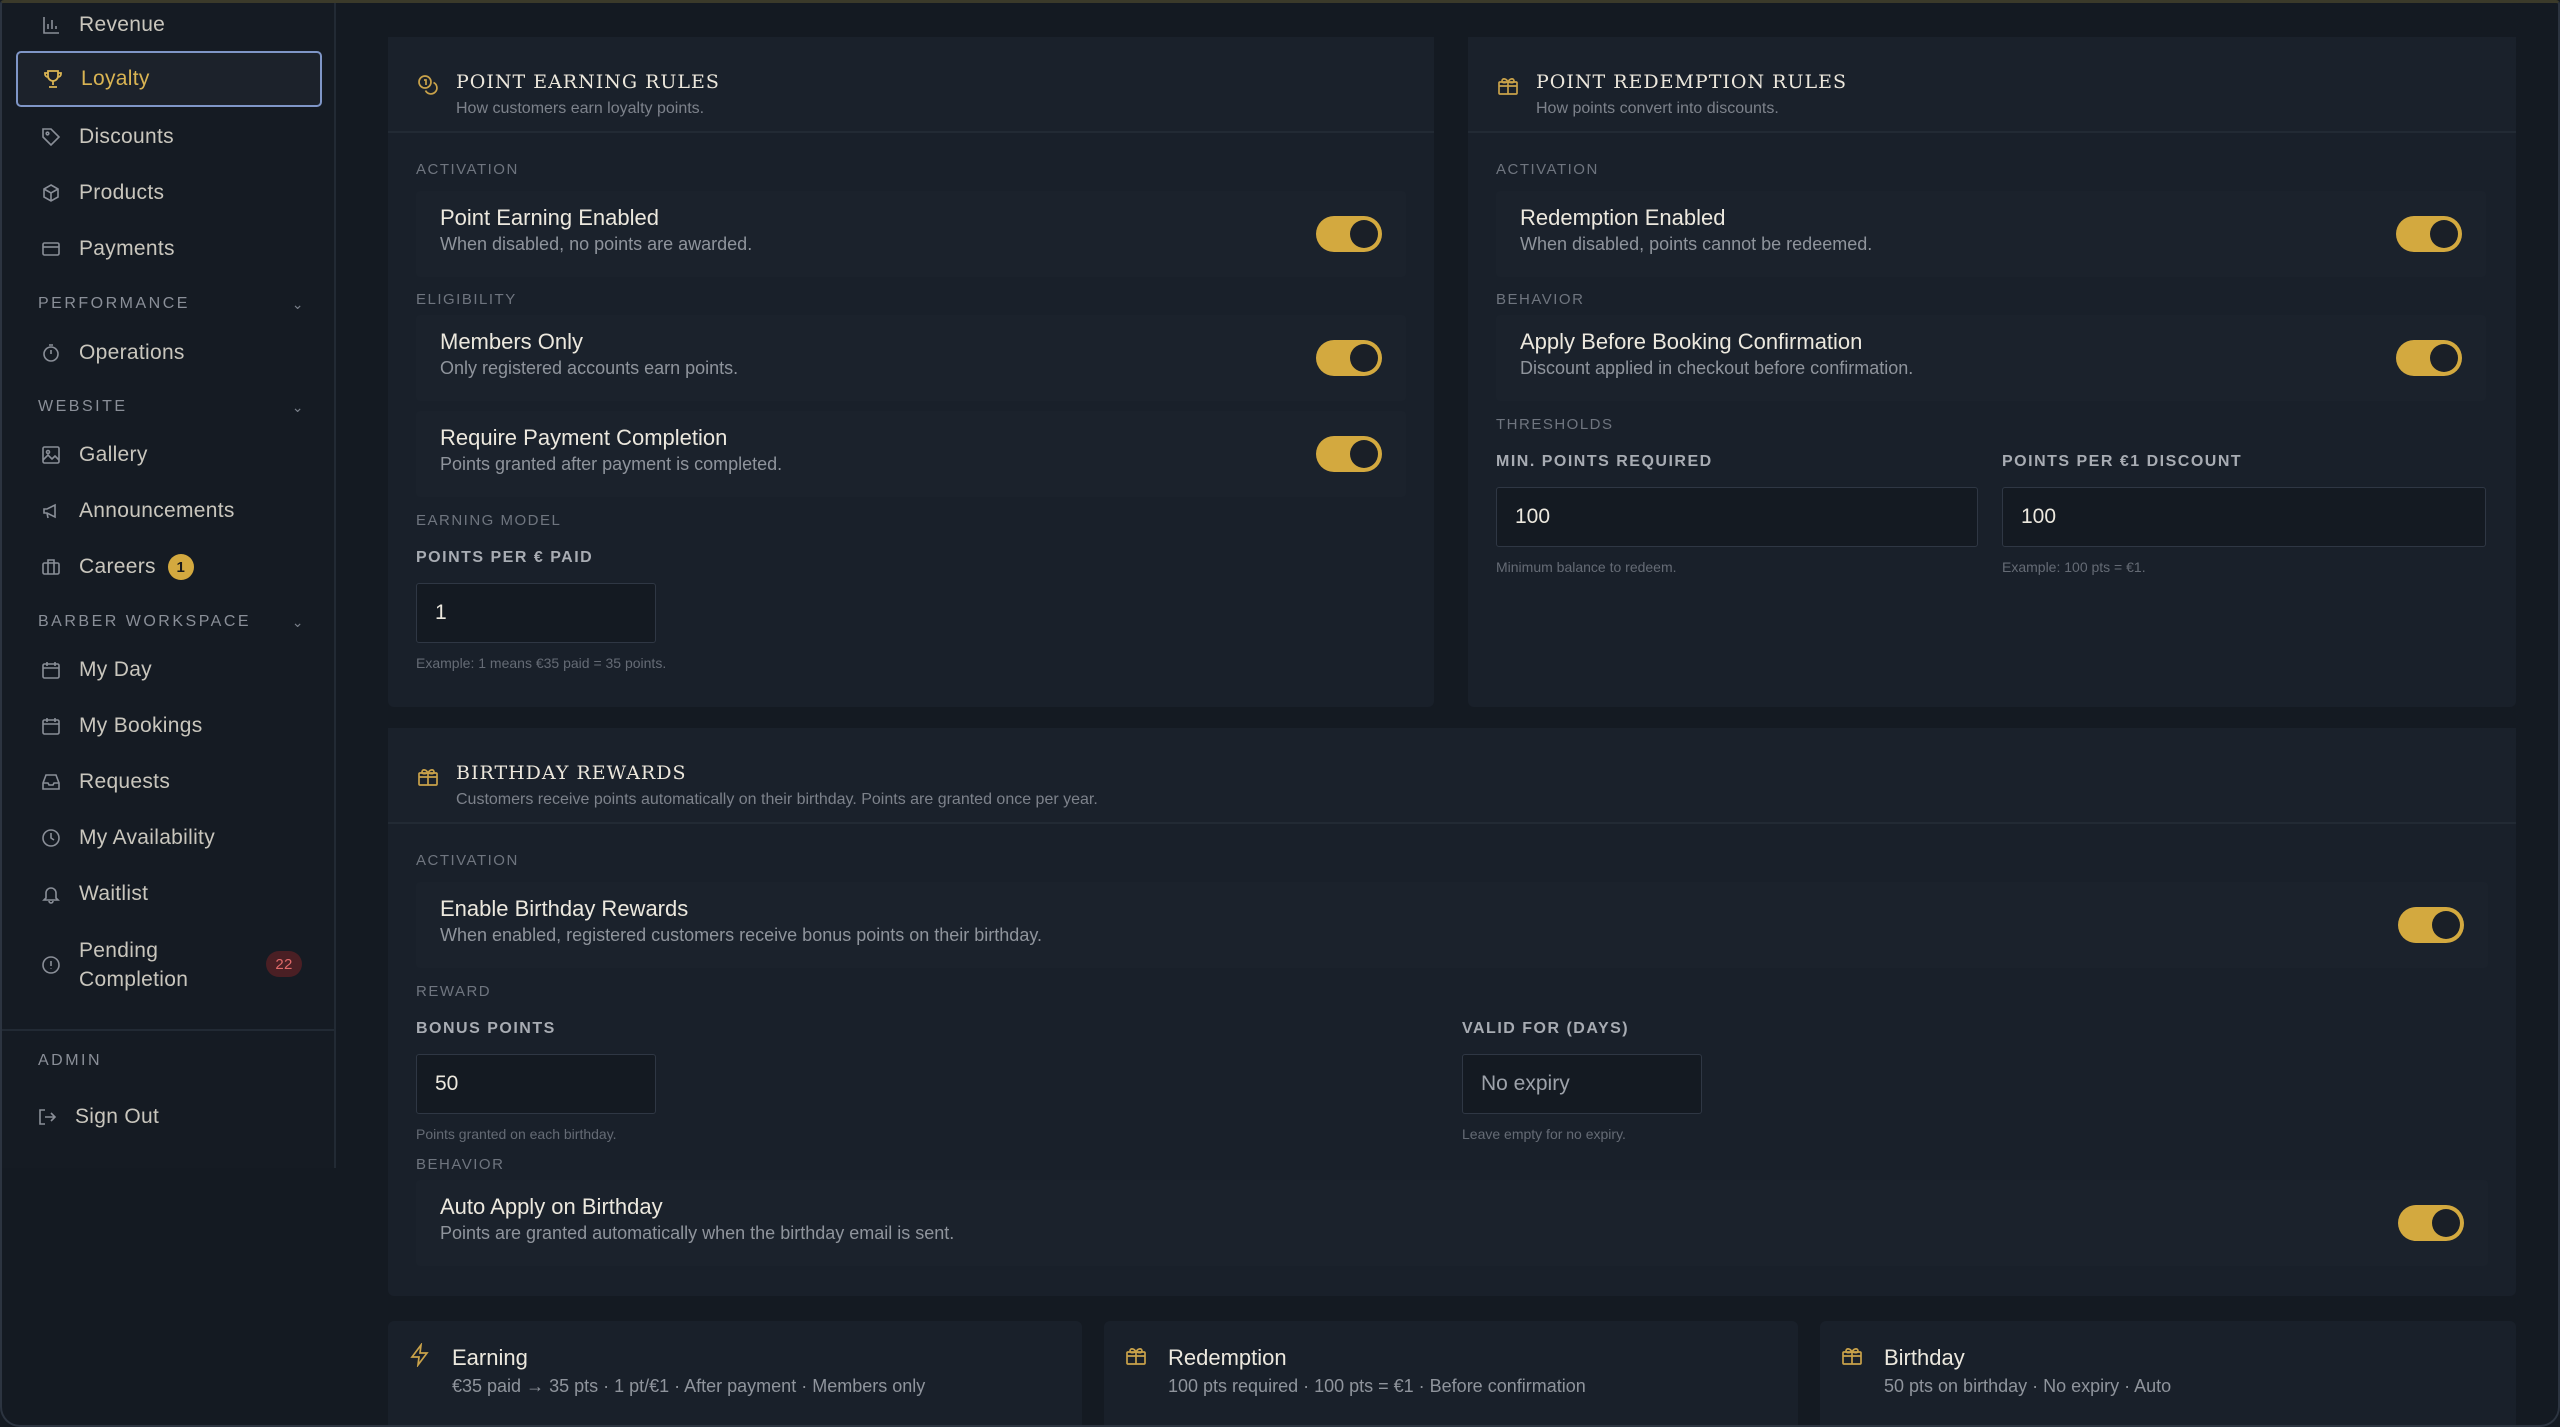  I want to click on briefcase-icon, so click(51, 567).